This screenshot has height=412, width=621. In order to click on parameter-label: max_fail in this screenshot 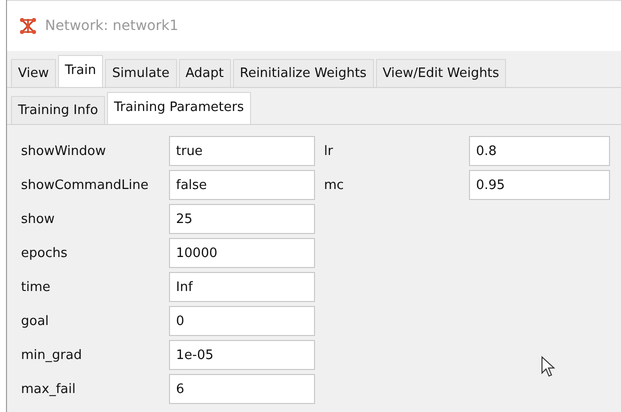, I will do `click(49, 389)`.